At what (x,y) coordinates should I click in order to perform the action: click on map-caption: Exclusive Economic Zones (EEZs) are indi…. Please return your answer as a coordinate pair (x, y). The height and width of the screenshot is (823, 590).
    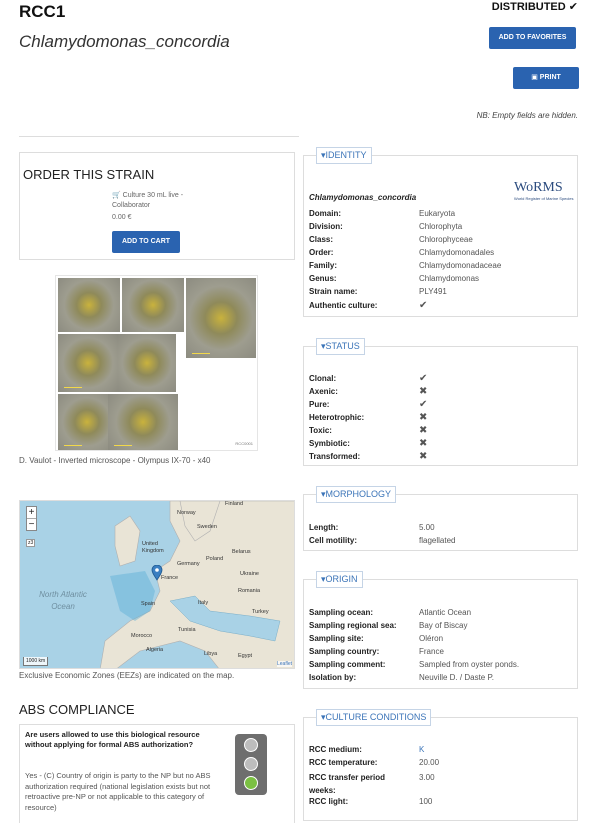
    Looking at the image, I should click on (127, 675).